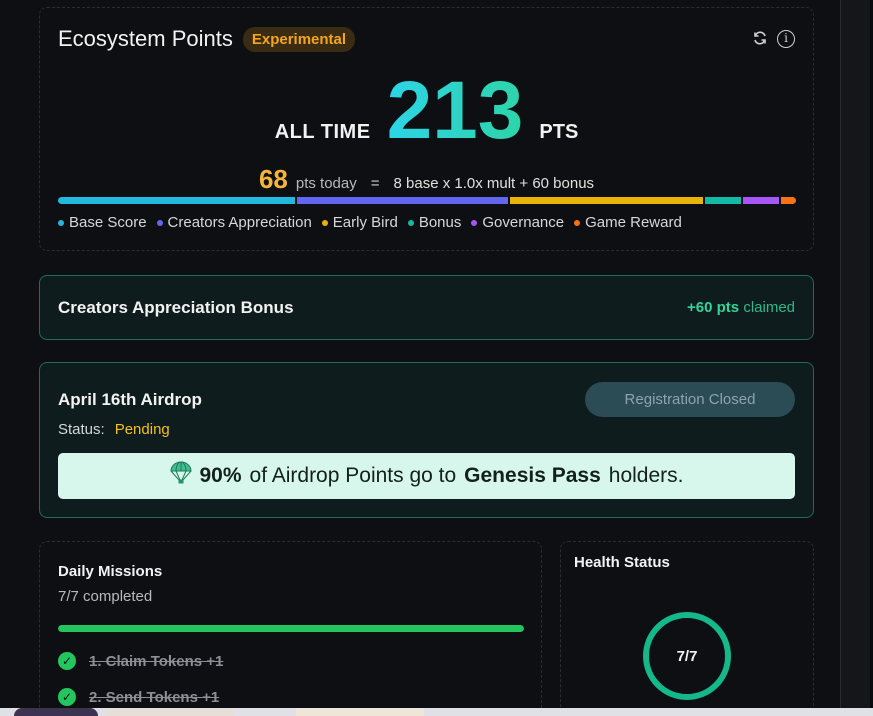  I want to click on legend-item: Early Bird, so click(359, 222).